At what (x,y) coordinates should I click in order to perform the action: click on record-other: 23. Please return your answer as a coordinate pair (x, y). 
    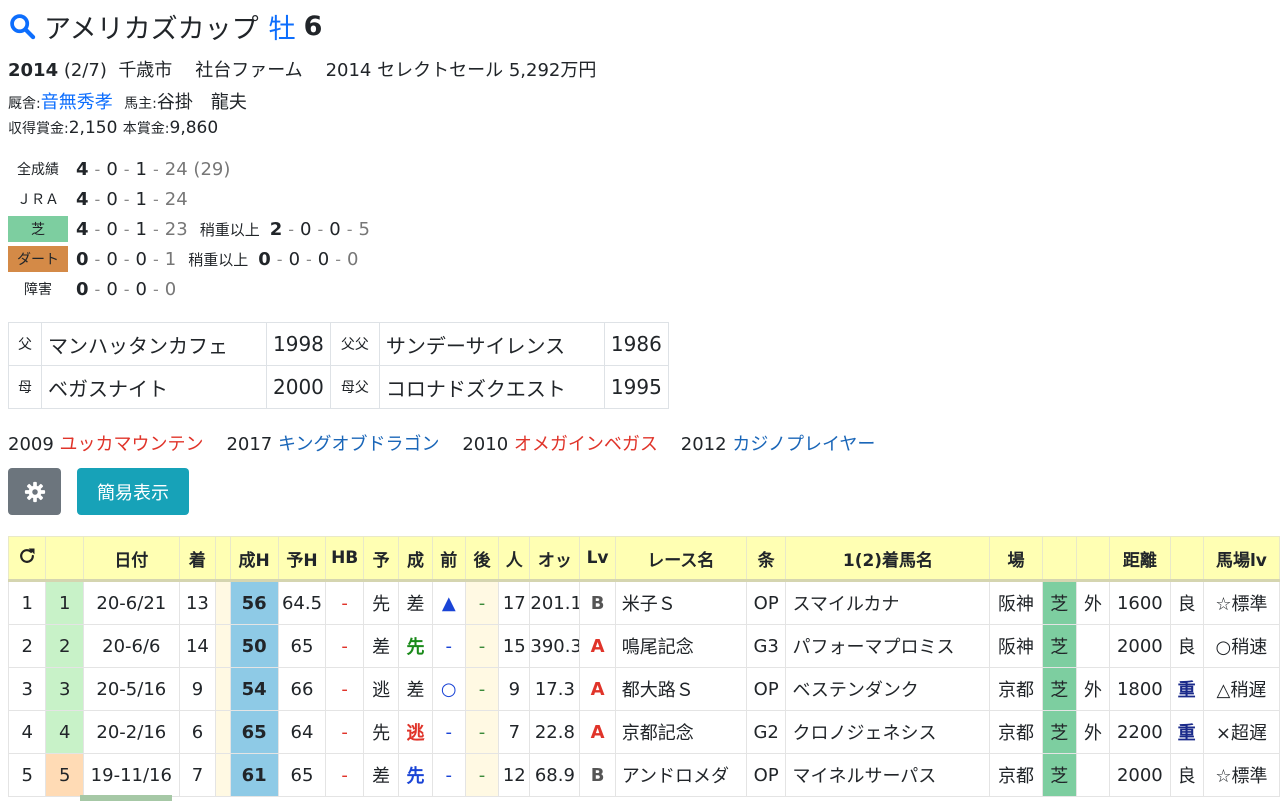
    Looking at the image, I should click on (176, 229).